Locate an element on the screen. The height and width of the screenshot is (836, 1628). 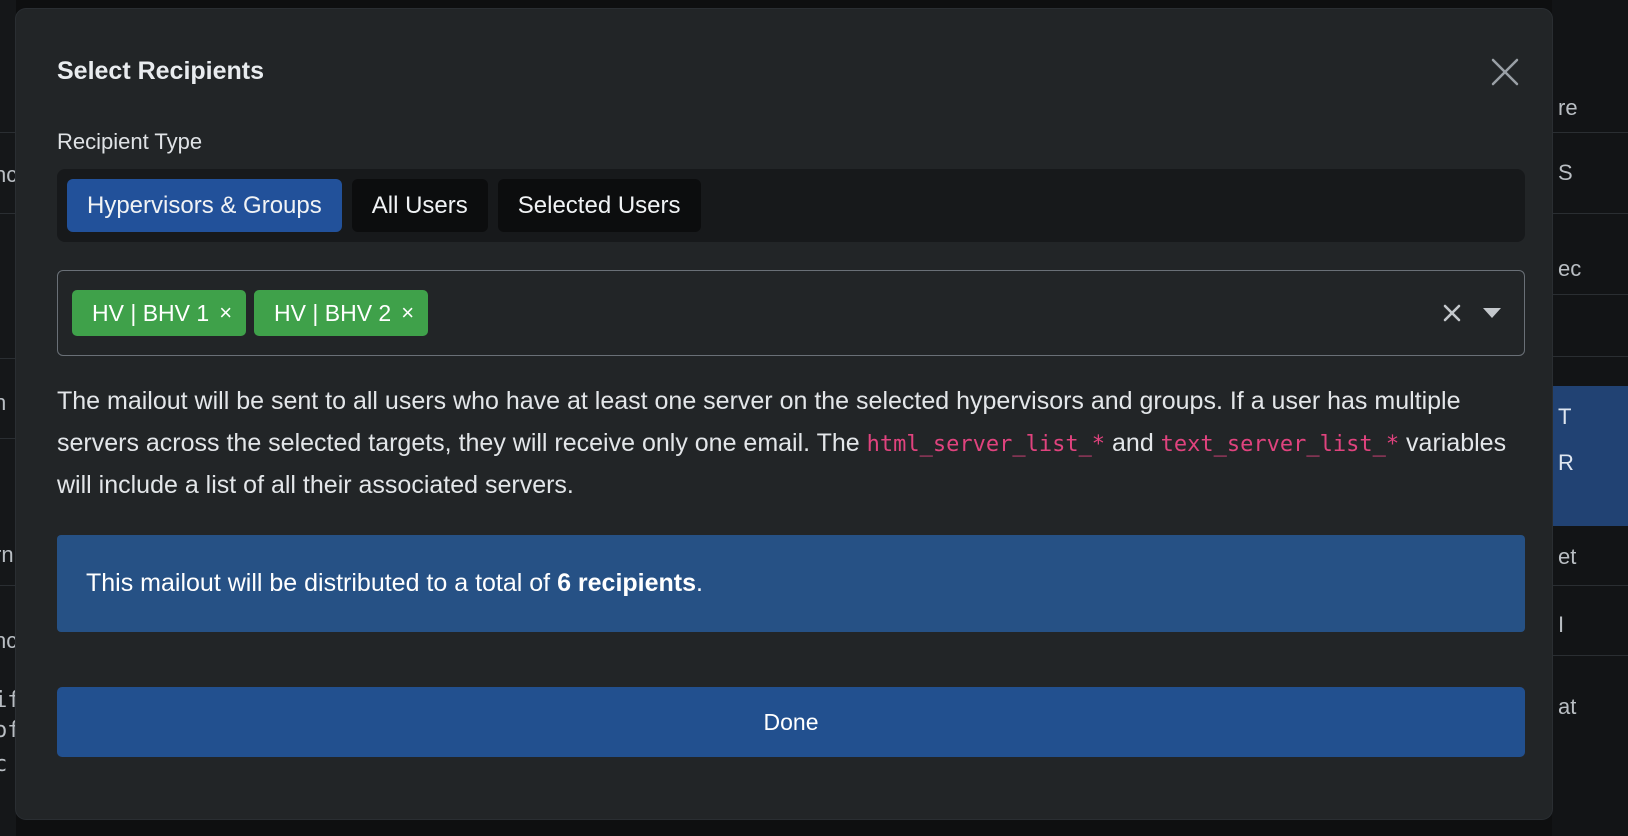
segment-all-users: All Users is located at coordinates (419, 205).